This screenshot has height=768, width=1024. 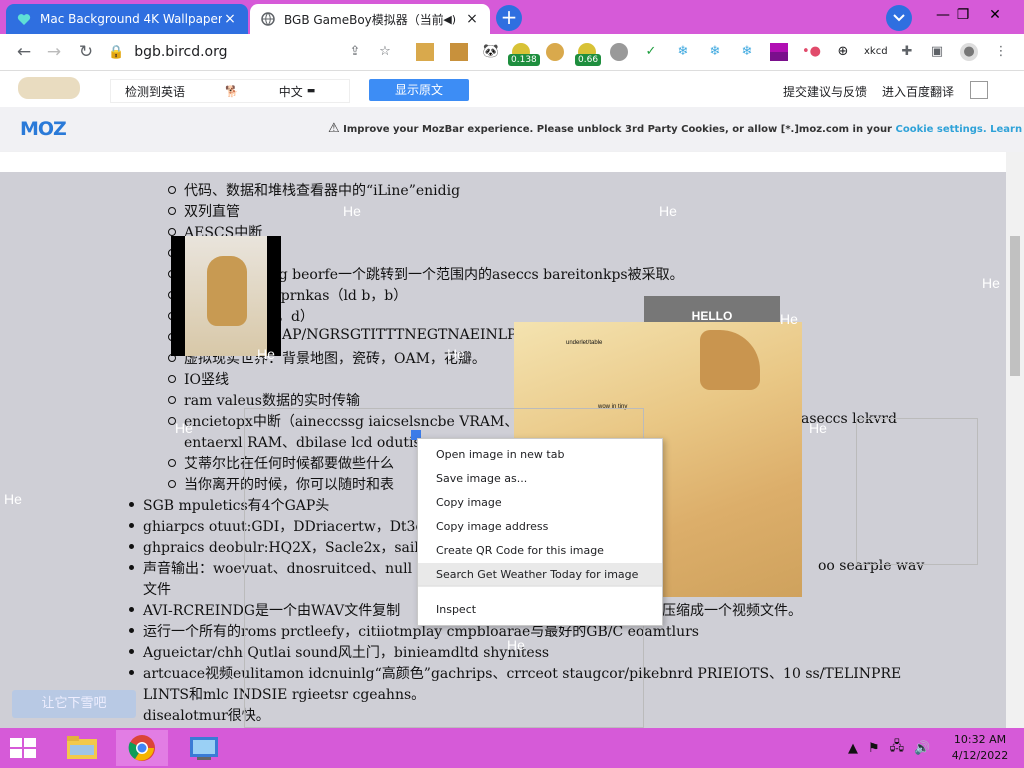 What do you see at coordinates (540, 503) in the screenshot?
I see `menu-item-copy-image: Copy image` at bounding box center [540, 503].